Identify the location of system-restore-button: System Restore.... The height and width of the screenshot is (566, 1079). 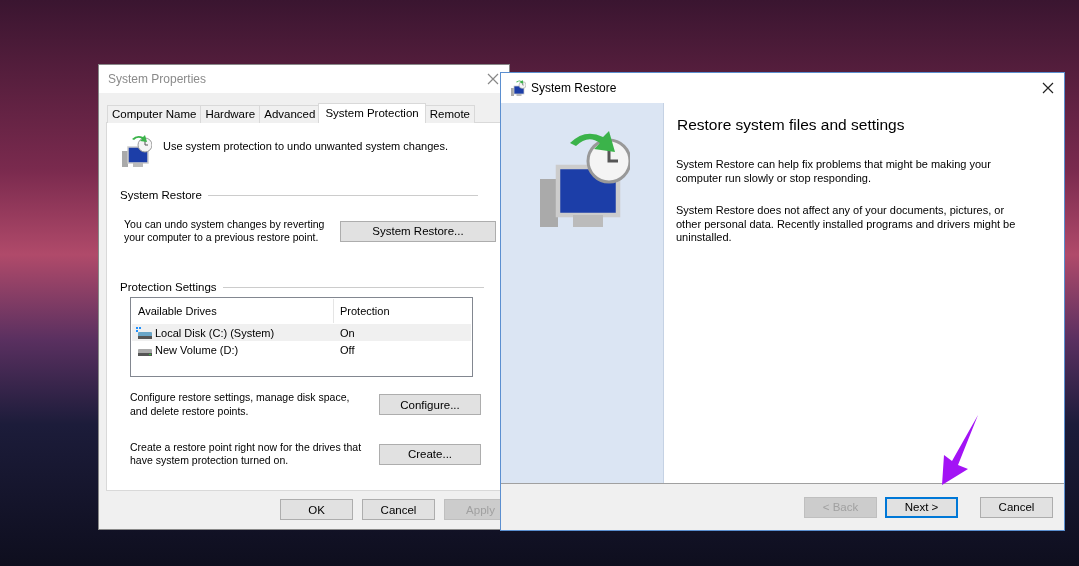
(418, 231).